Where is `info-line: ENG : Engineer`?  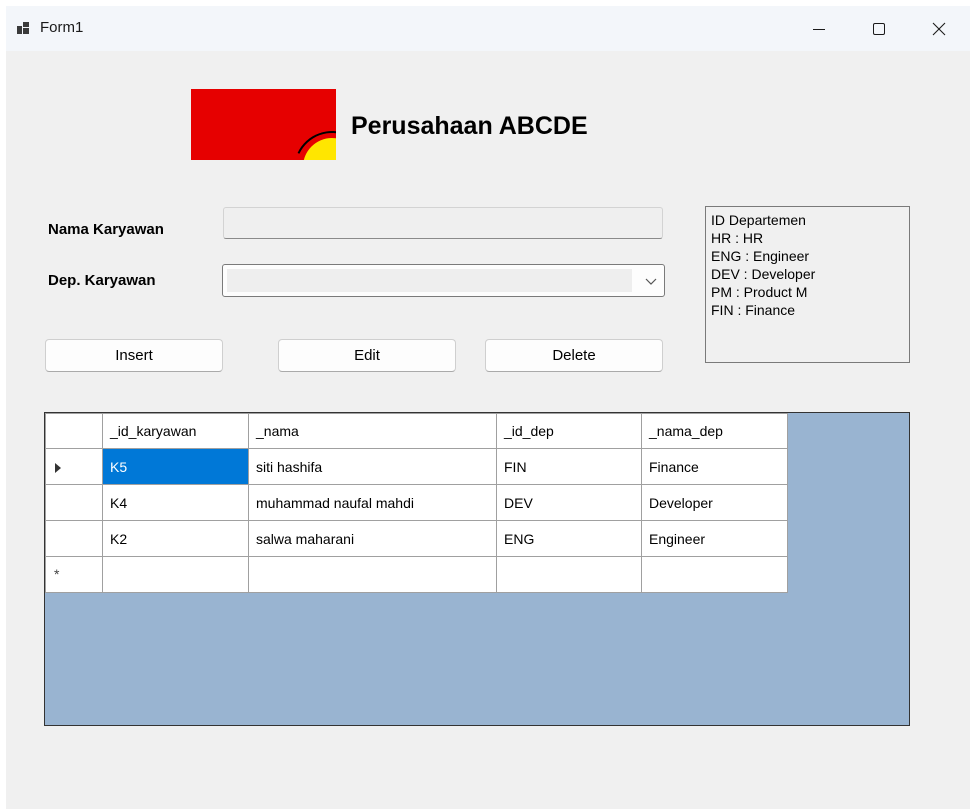 info-line: ENG : Engineer is located at coordinates (760, 256).